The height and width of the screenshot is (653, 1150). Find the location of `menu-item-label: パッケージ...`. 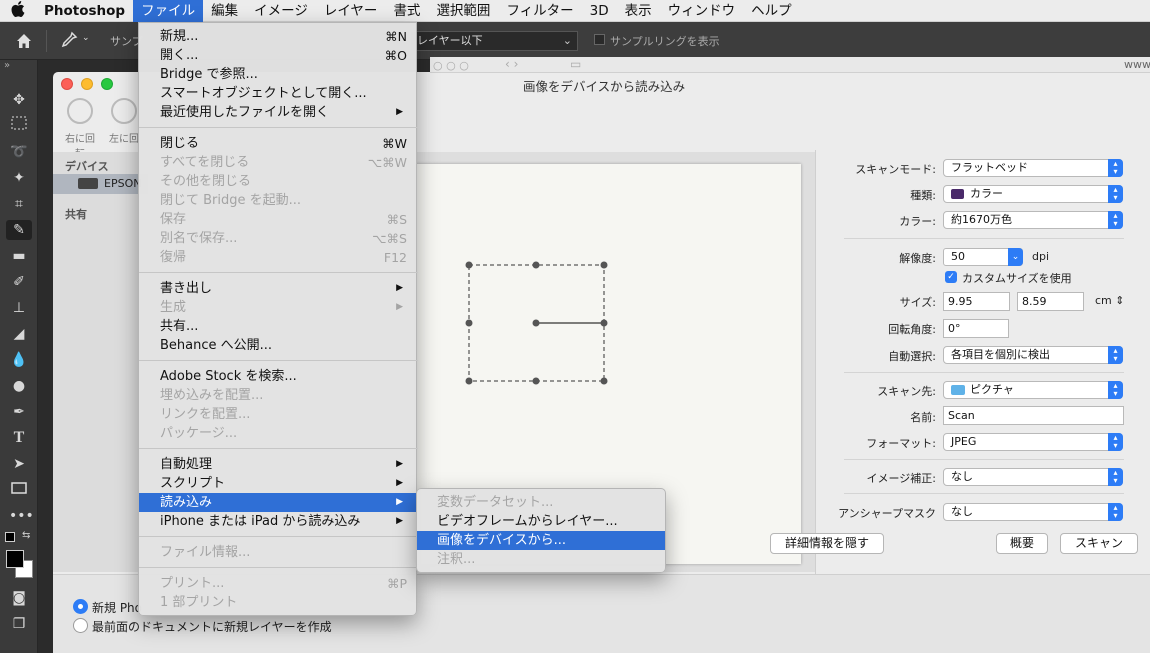

menu-item-label: パッケージ... is located at coordinates (199, 433).